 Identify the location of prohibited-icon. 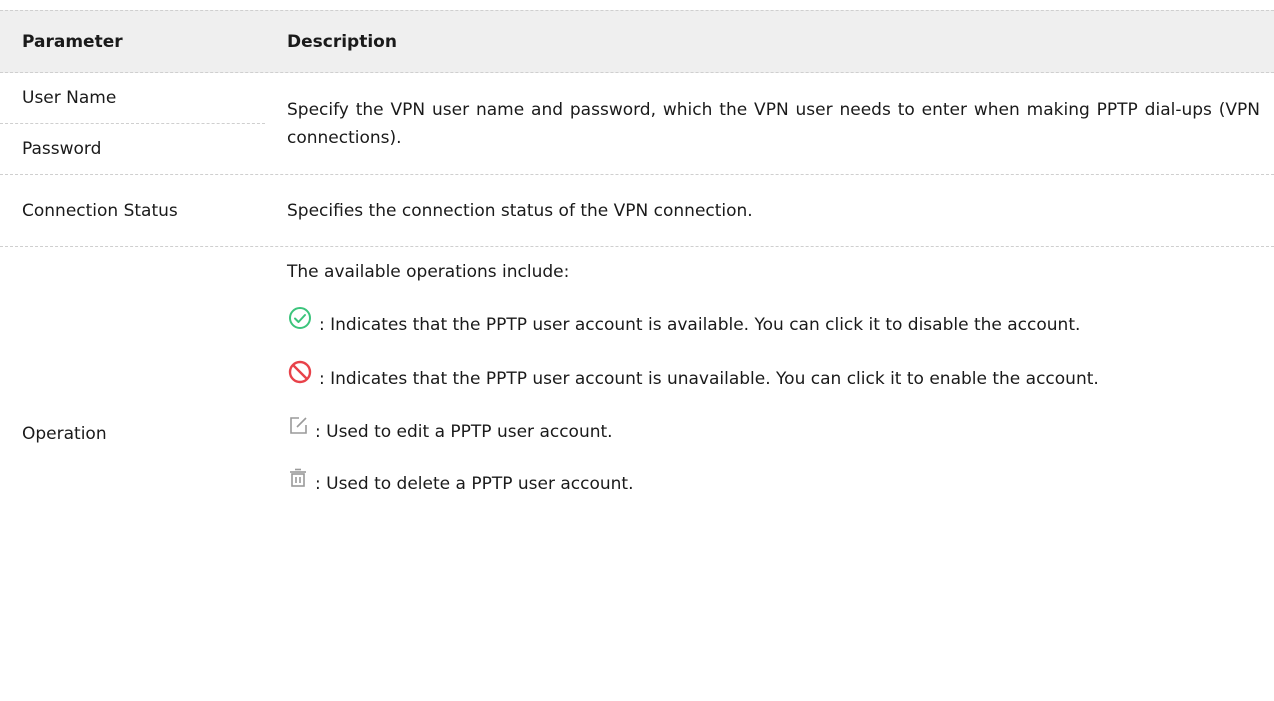
(300, 379).